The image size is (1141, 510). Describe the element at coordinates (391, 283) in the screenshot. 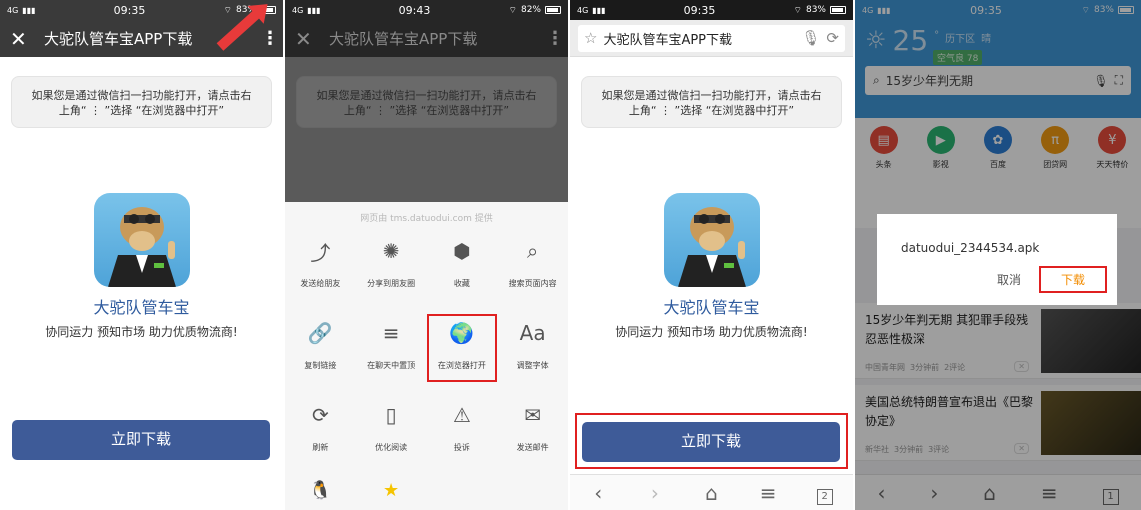

I see `menu-label: 分享到朋友圈` at that location.